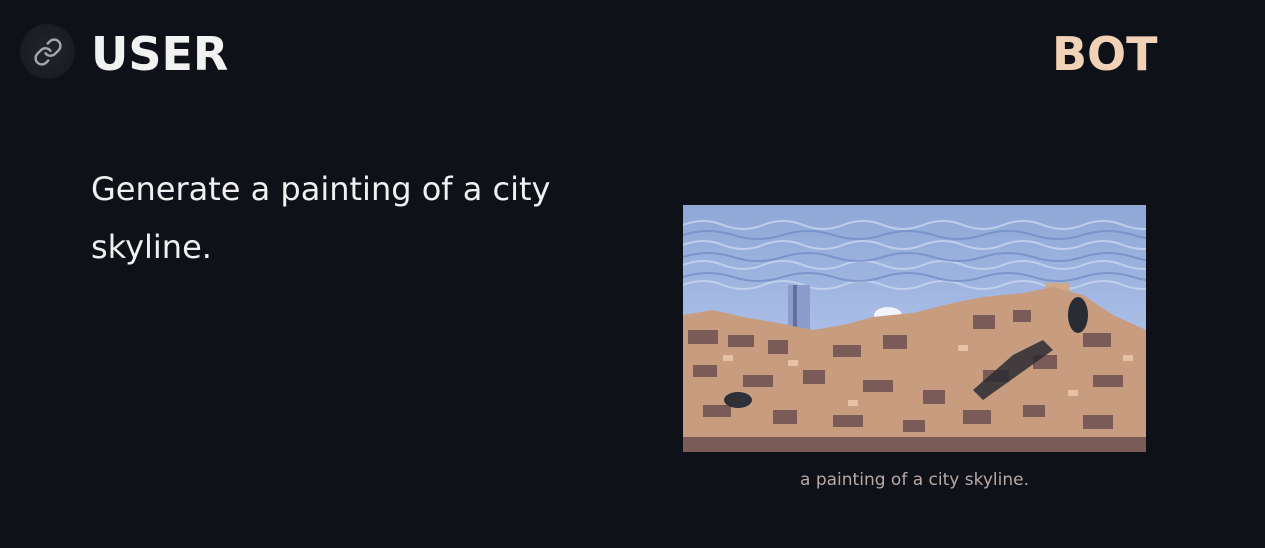 The width and height of the screenshot is (1265, 548). Describe the element at coordinates (1105, 54) in the screenshot. I see `bot-label: BOT` at that location.